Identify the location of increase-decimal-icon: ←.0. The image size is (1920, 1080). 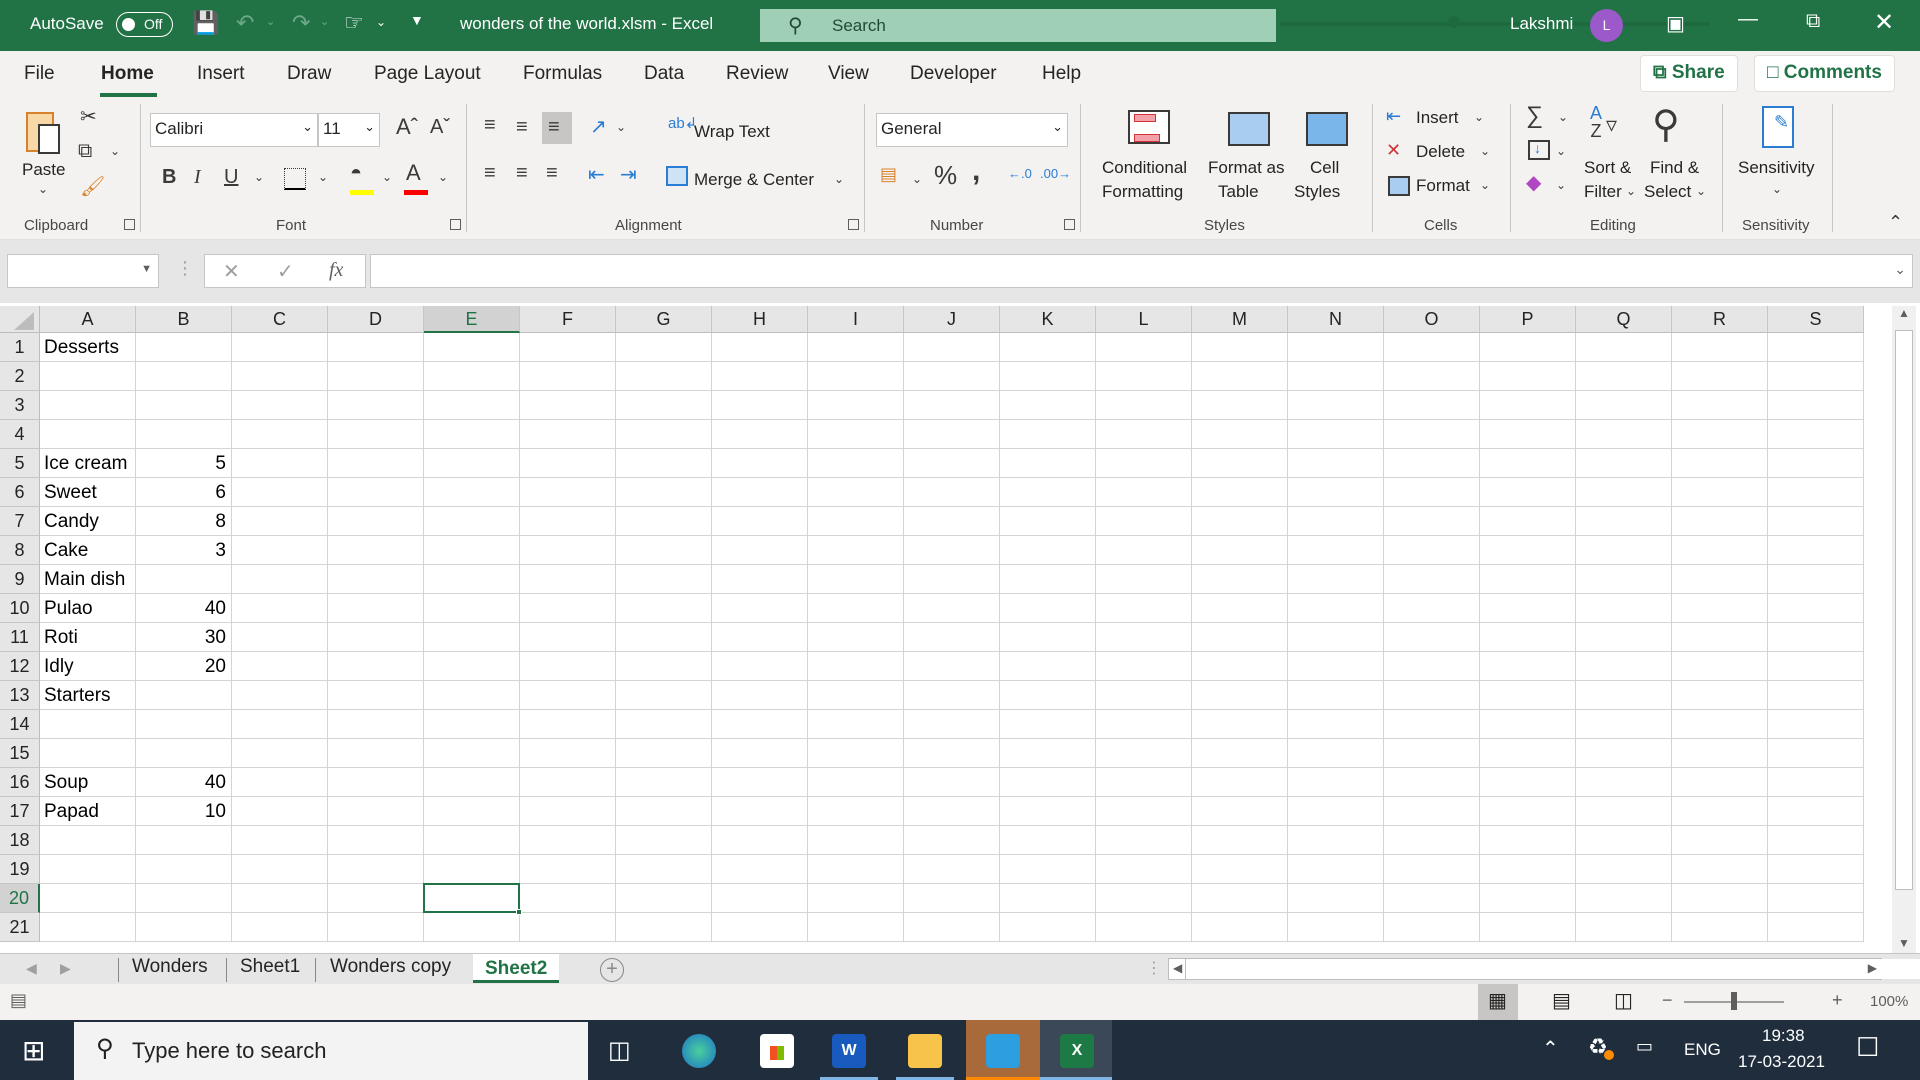
(1020, 173).